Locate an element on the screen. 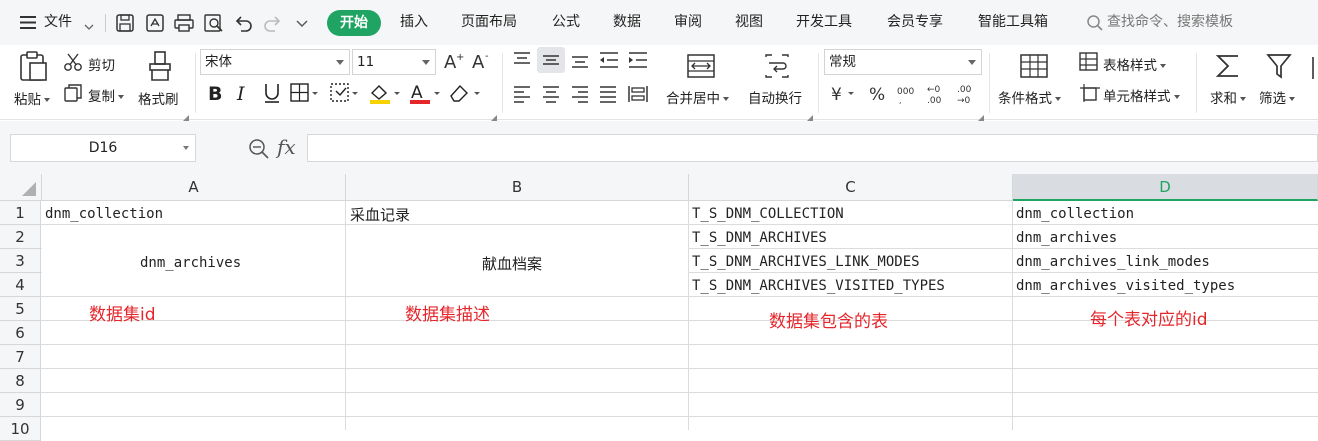  row-header-10: 10 is located at coordinates (20, 429).